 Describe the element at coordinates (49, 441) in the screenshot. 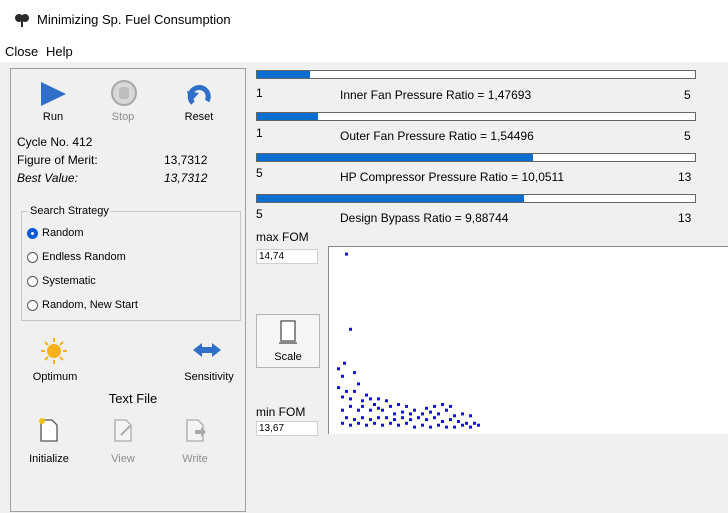

I see `initialize-button: Initialize` at that location.